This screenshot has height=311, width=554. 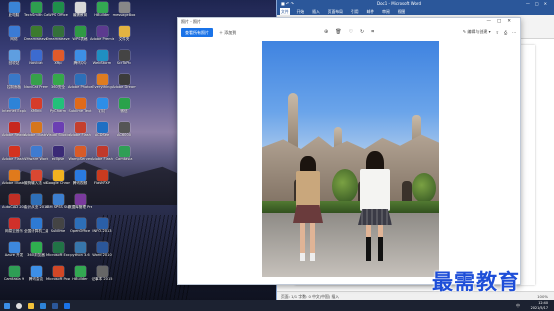 I want to click on desktop-icon: 网络, so click(x=14, y=36).